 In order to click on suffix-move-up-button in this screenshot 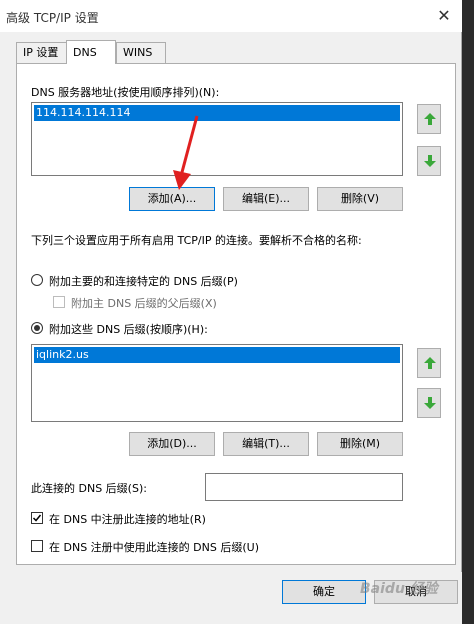, I will do `click(429, 363)`.